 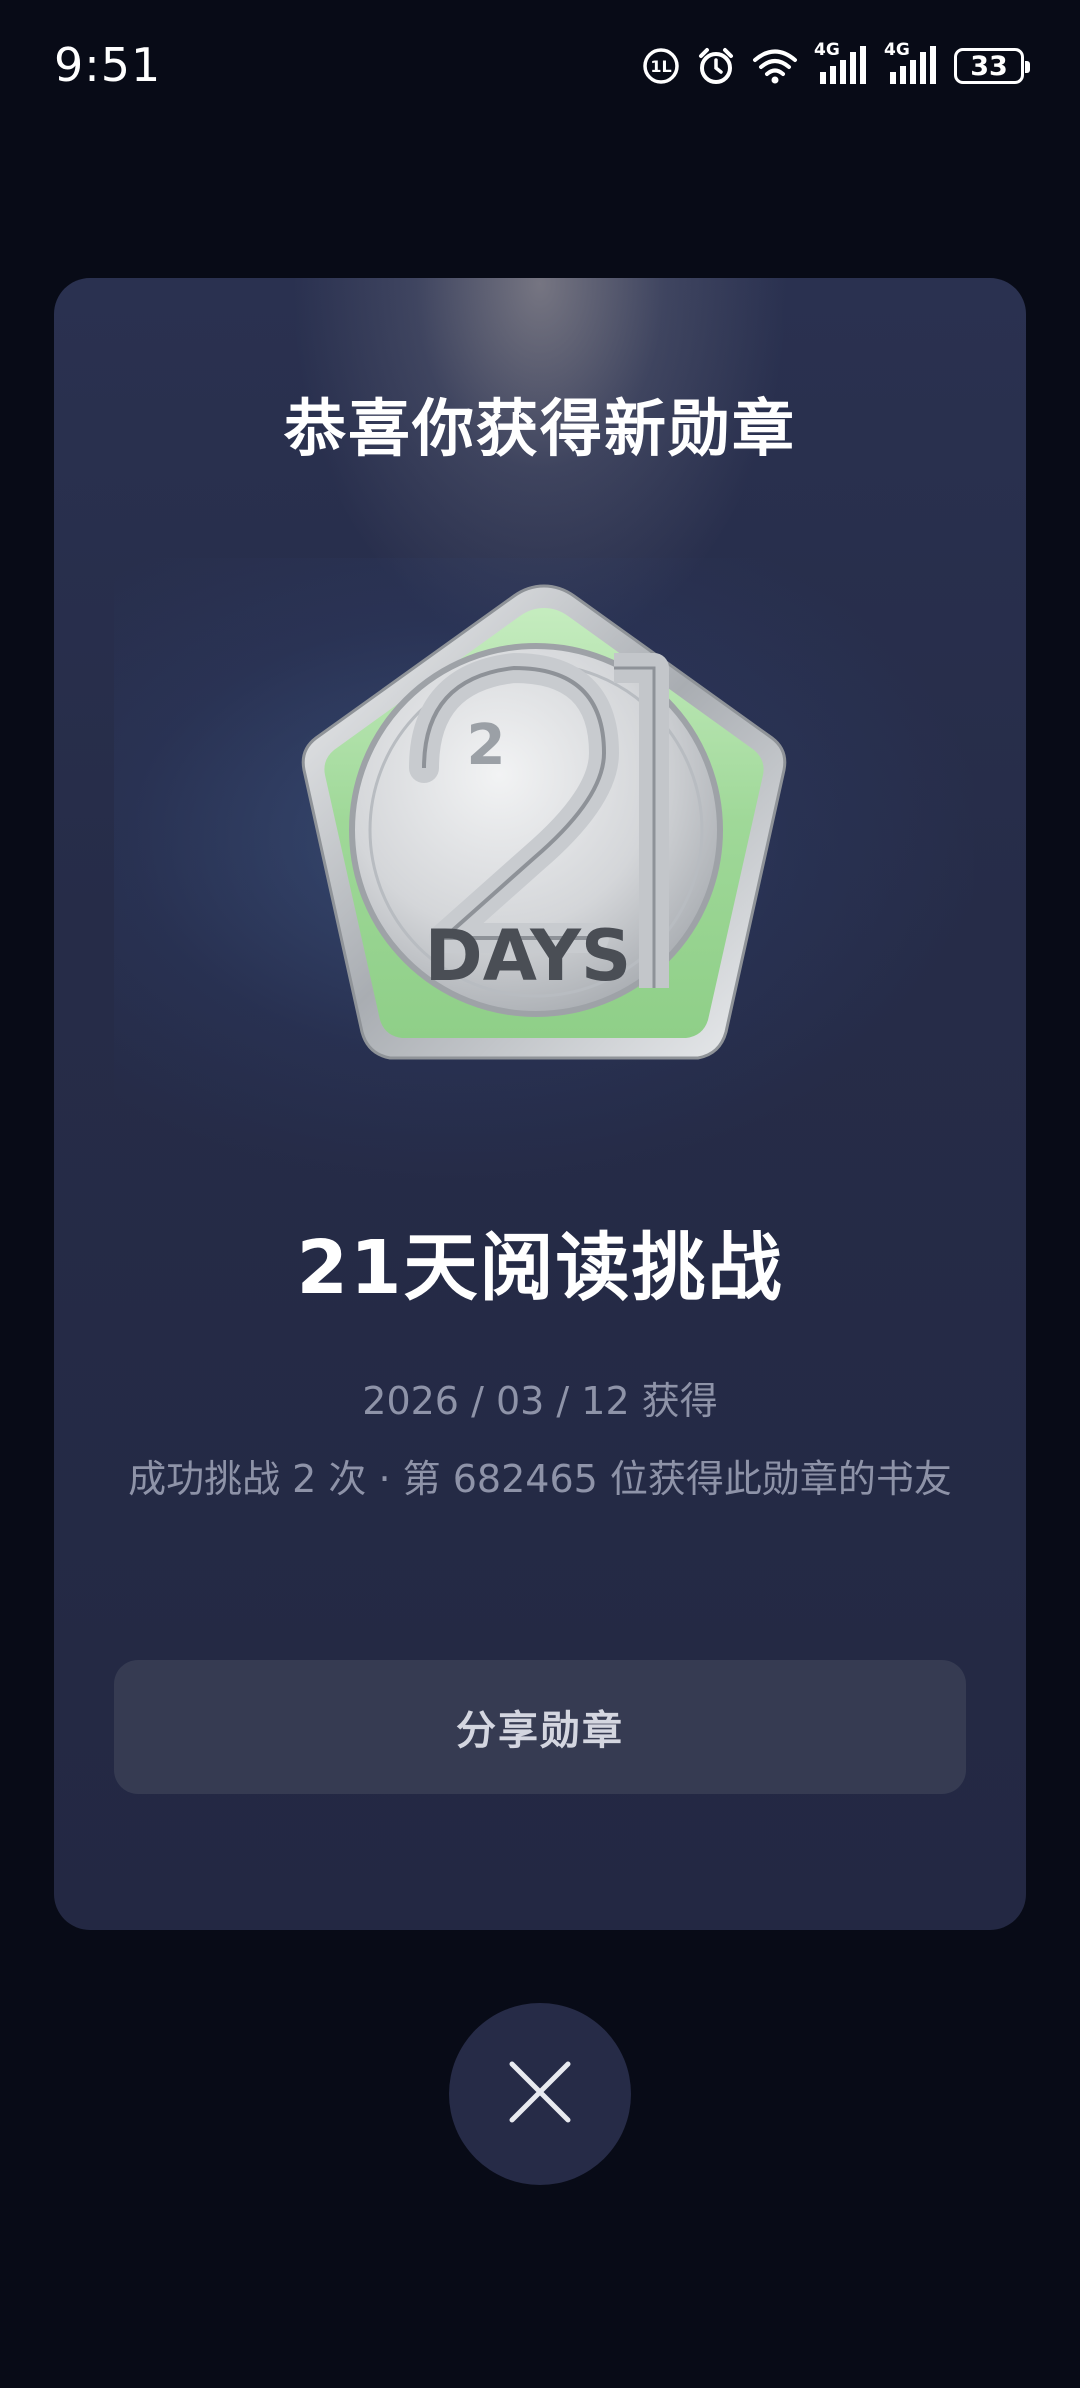 I want to click on close-button, so click(x=540, y=2094).